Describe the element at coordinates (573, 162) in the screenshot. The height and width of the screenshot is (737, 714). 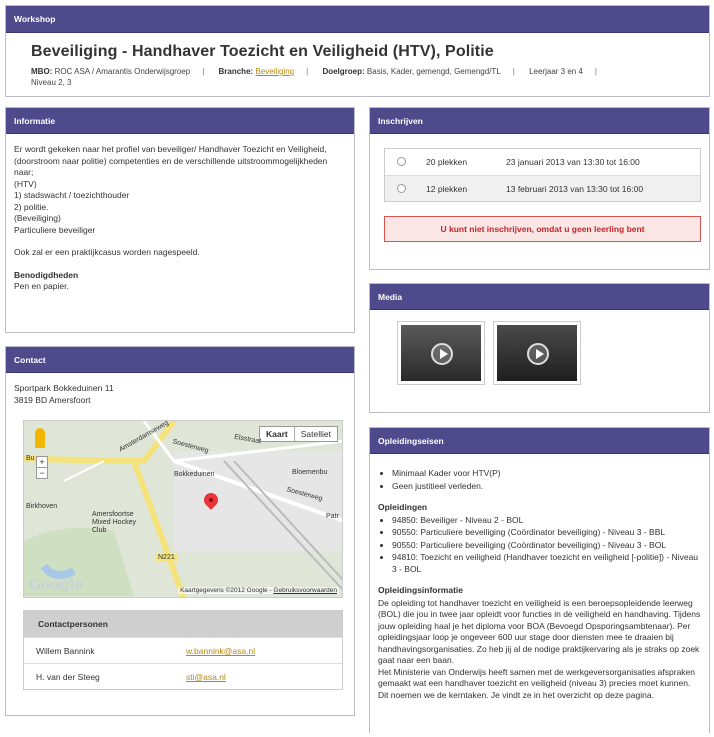
I see `slot-date: 23 januari 2013 van 13:30 tot 16:00` at that location.